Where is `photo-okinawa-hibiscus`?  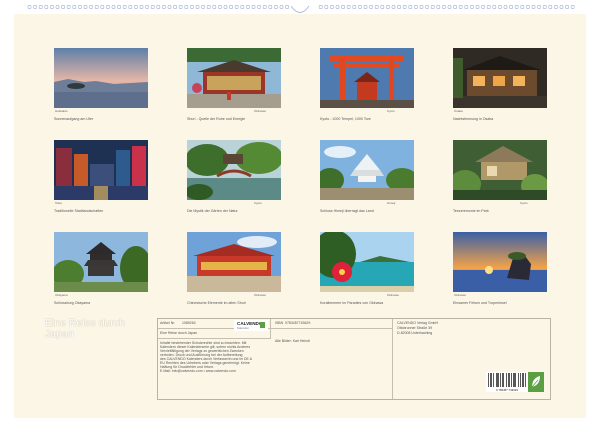 photo-okinawa-hibiscus is located at coordinates (367, 262).